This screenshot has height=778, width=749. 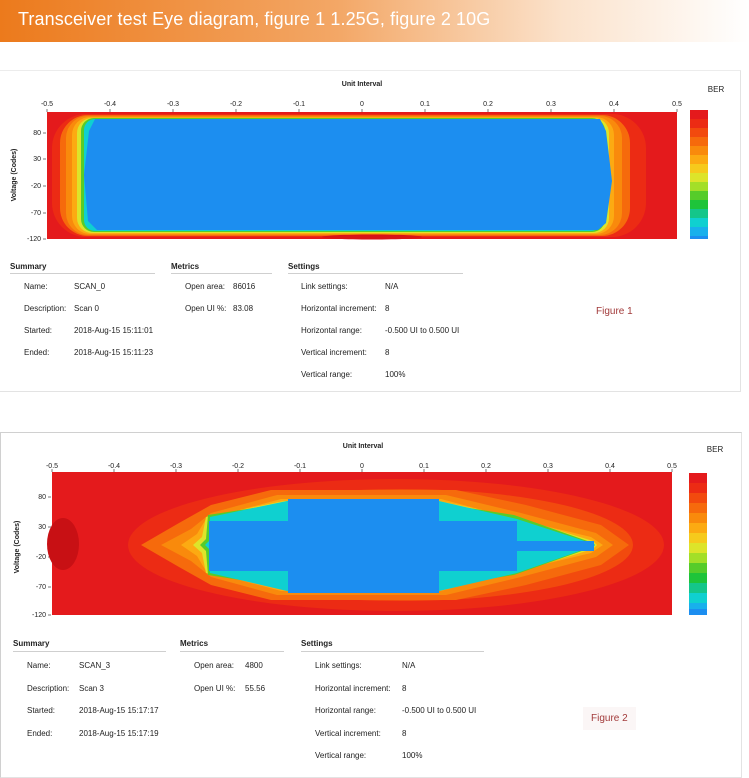 I want to click on summary-value: 2018-Aug-15 15:17:19, so click(x=119, y=733).